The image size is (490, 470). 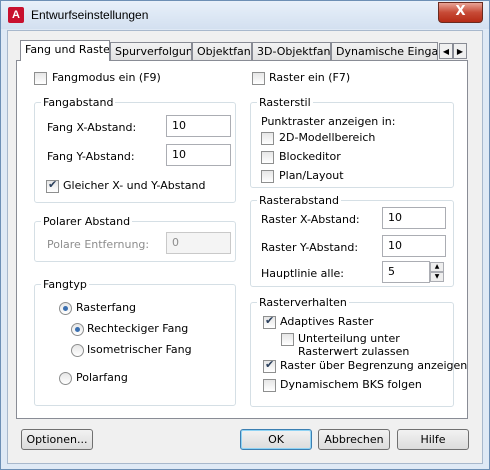 What do you see at coordinates (437, 277) in the screenshot?
I see `spin-down-icon: ▼` at bounding box center [437, 277].